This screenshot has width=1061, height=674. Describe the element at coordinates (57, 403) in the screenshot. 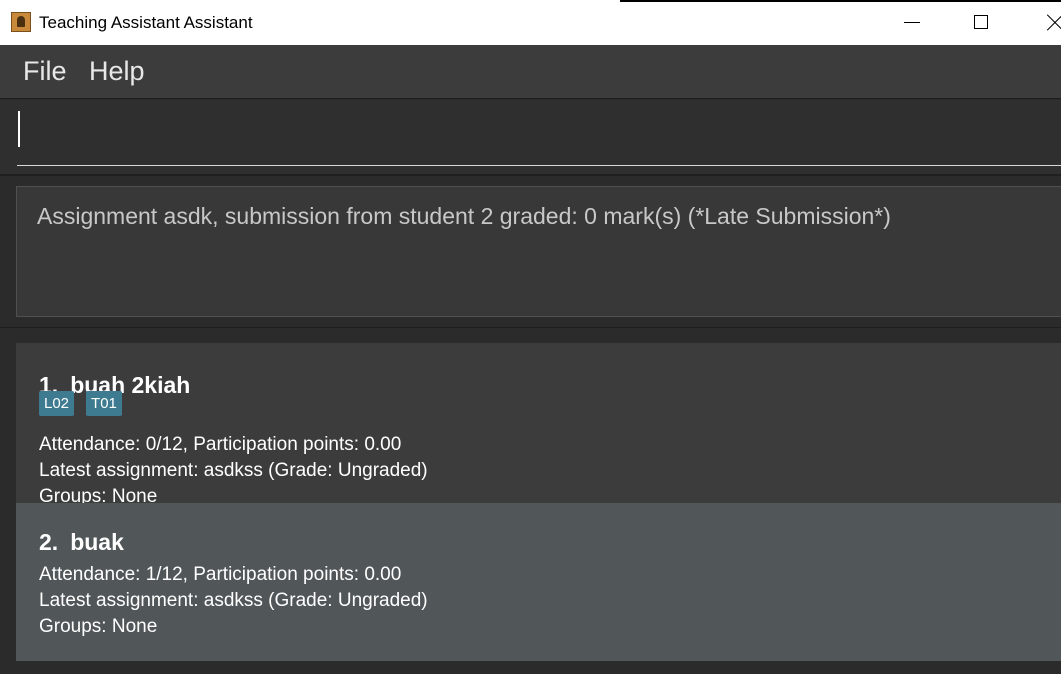

I see `tag-badge: L02` at that location.